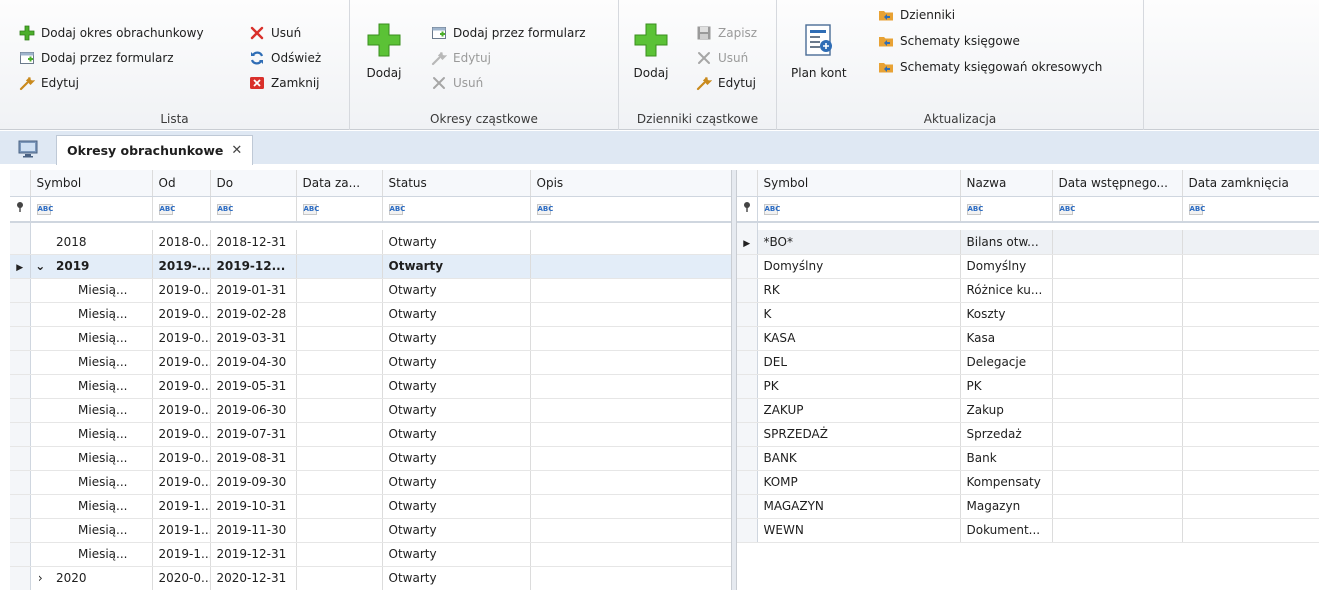 This screenshot has width=1319, height=590. Describe the element at coordinates (948, 41) in the screenshot. I see `schematy-update-button: Schematy księgowe` at that location.